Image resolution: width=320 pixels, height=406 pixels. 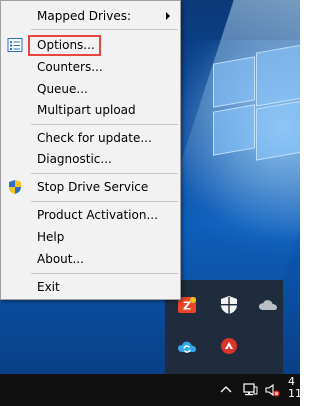 I want to click on red-circle-app-icon, so click(x=229, y=346).